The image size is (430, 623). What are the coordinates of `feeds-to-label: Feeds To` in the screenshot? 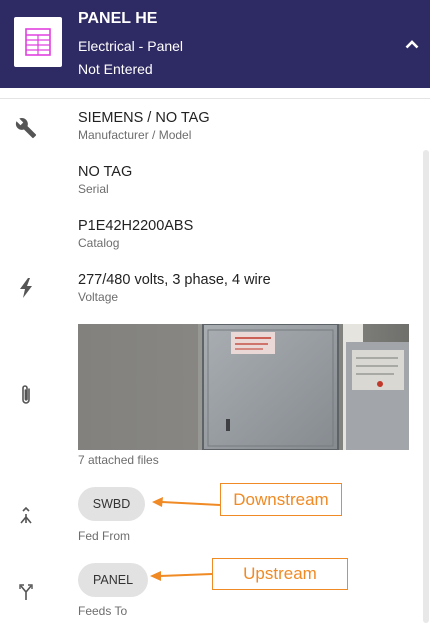 It's located at (103, 611).